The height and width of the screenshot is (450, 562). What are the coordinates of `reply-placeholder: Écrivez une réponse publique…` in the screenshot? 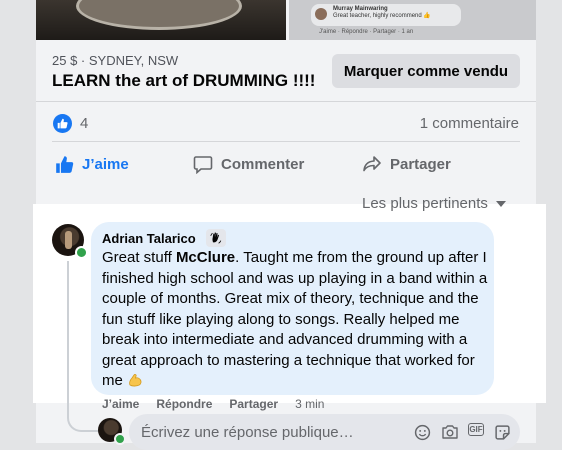 It's located at (247, 432).